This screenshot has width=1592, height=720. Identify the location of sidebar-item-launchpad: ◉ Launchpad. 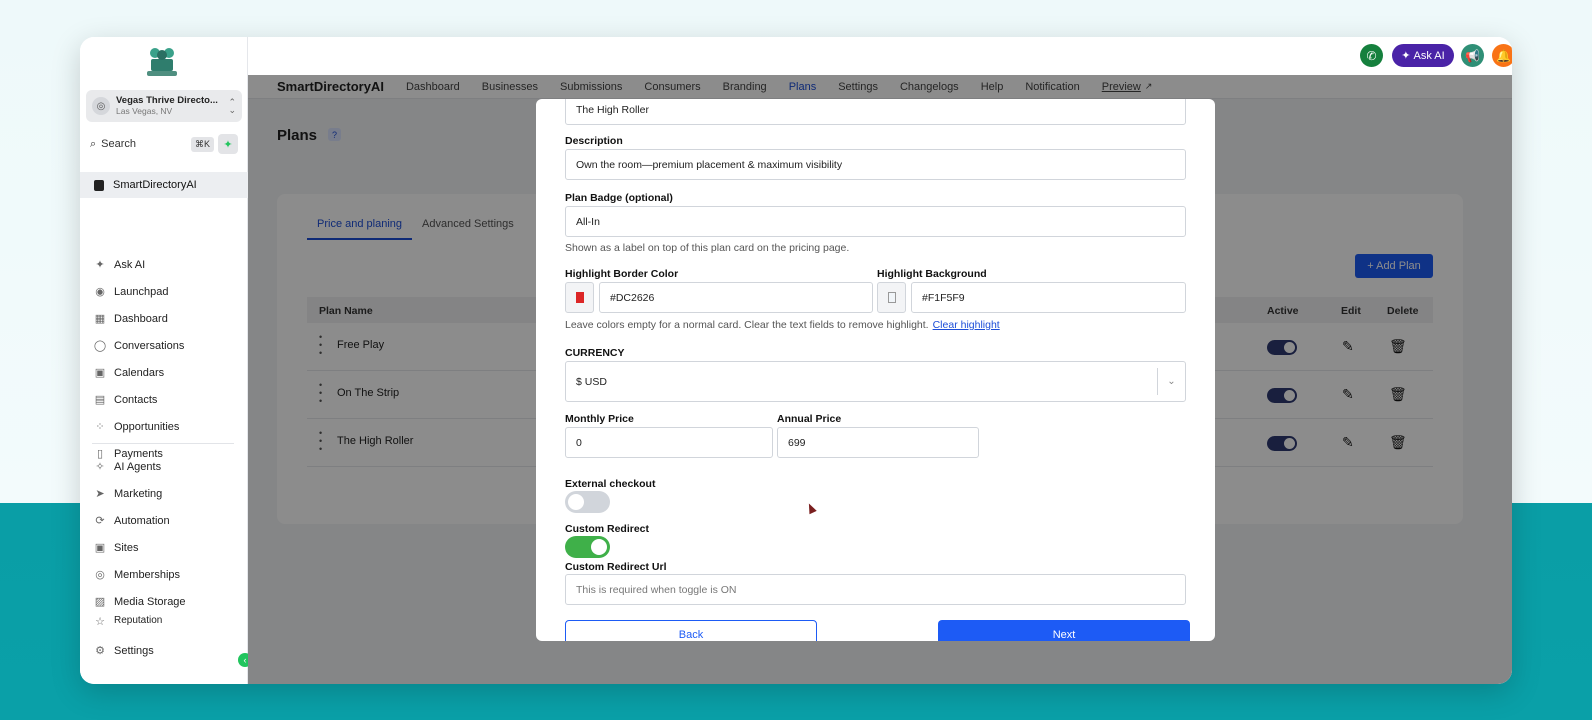
(164, 291).